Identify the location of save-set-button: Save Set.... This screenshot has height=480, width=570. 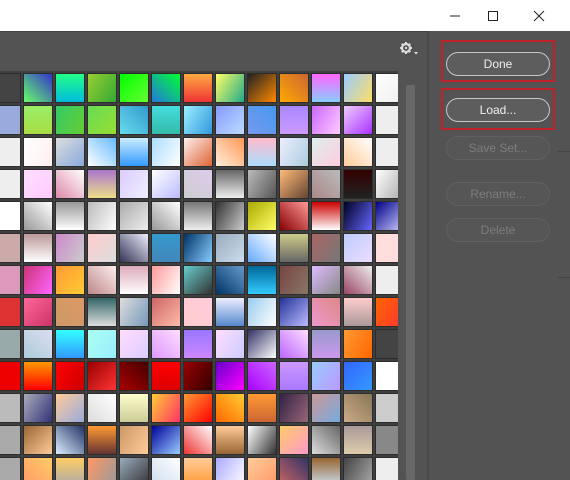
(498, 148).